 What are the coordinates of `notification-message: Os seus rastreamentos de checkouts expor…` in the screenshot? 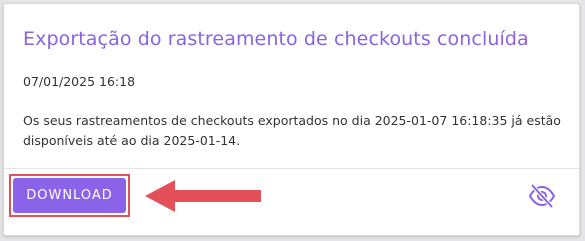 It's located at (292, 130).